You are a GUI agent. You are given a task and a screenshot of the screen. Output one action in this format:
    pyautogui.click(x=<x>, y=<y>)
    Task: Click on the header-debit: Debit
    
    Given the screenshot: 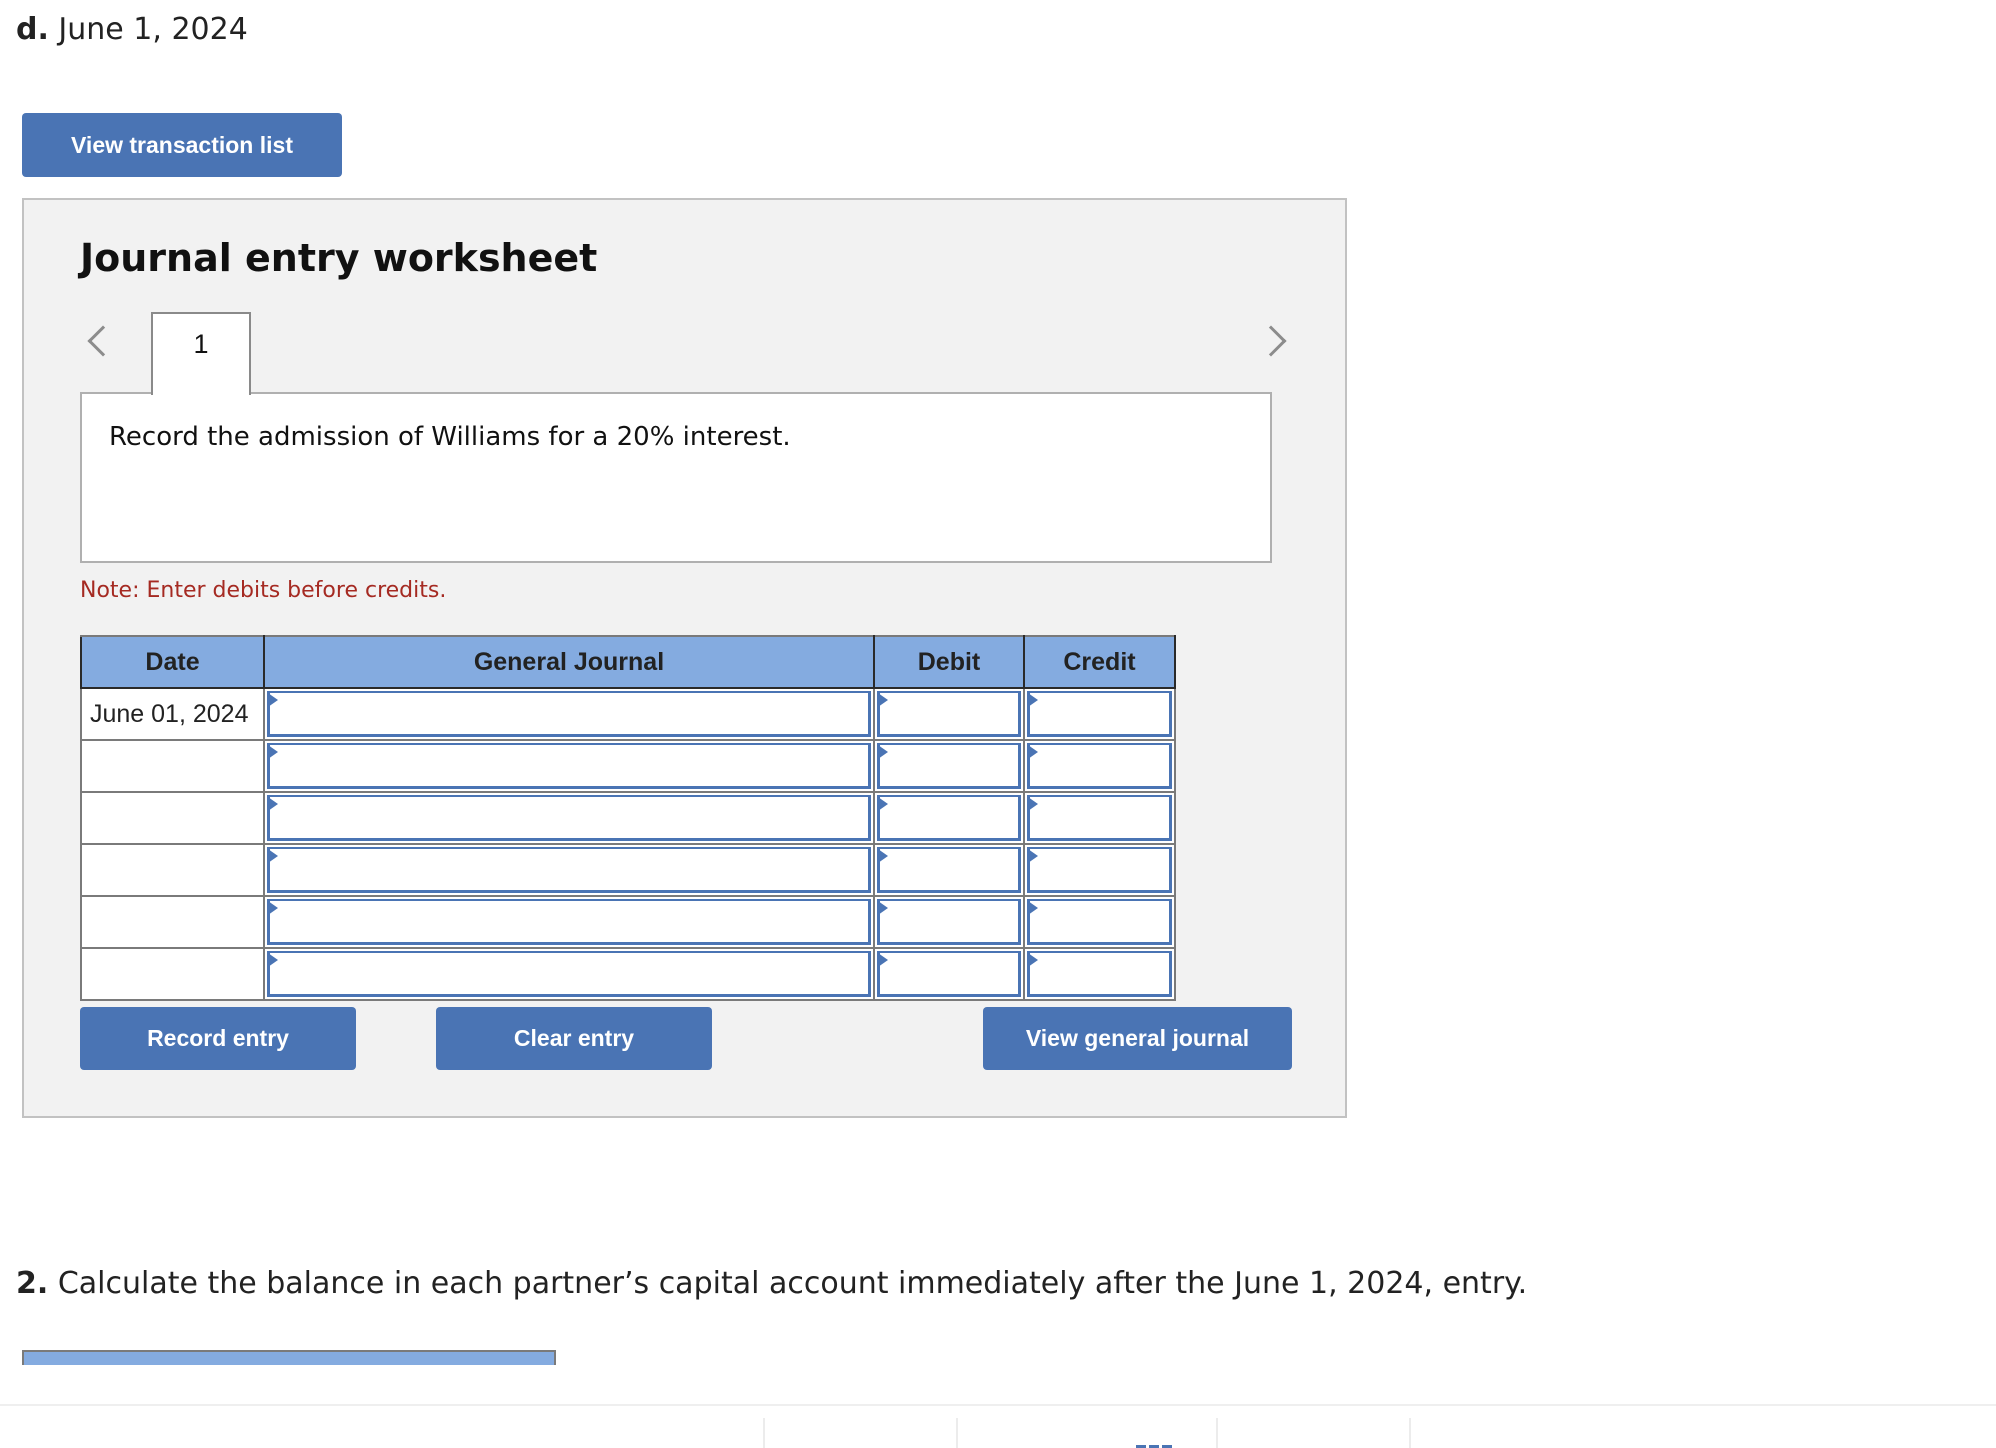 What is the action you would take?
    pyautogui.click(x=949, y=662)
    